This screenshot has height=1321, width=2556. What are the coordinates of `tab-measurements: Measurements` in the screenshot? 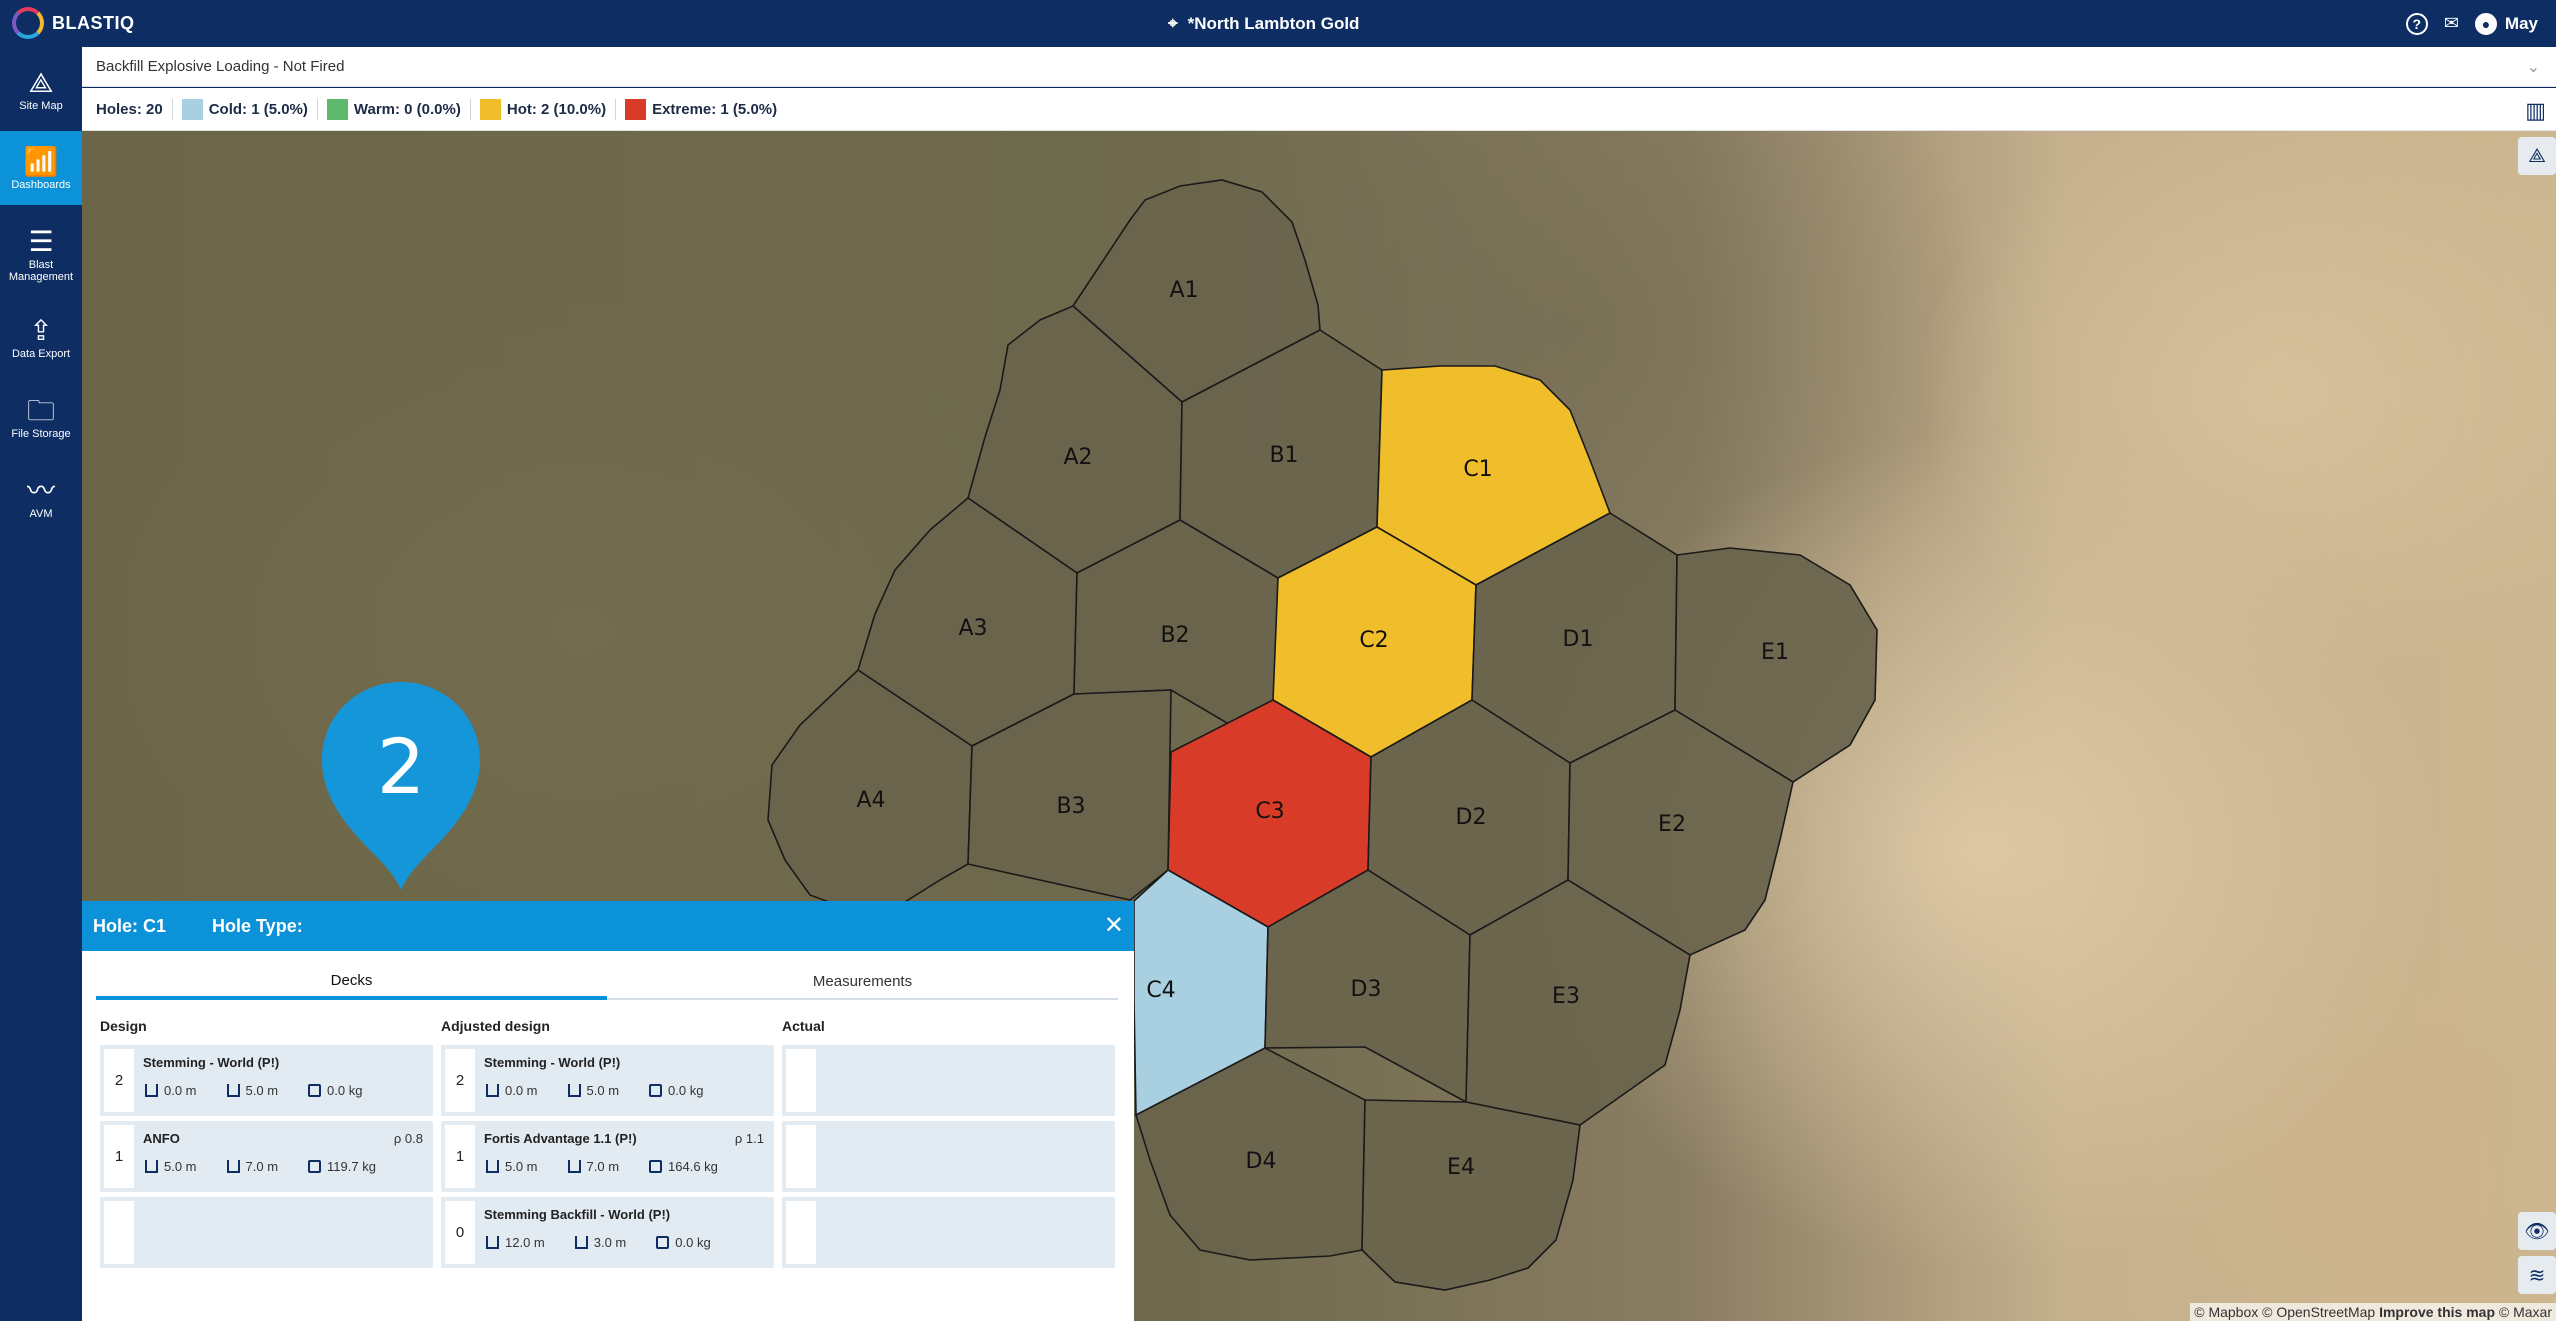 It's located at (862, 981).